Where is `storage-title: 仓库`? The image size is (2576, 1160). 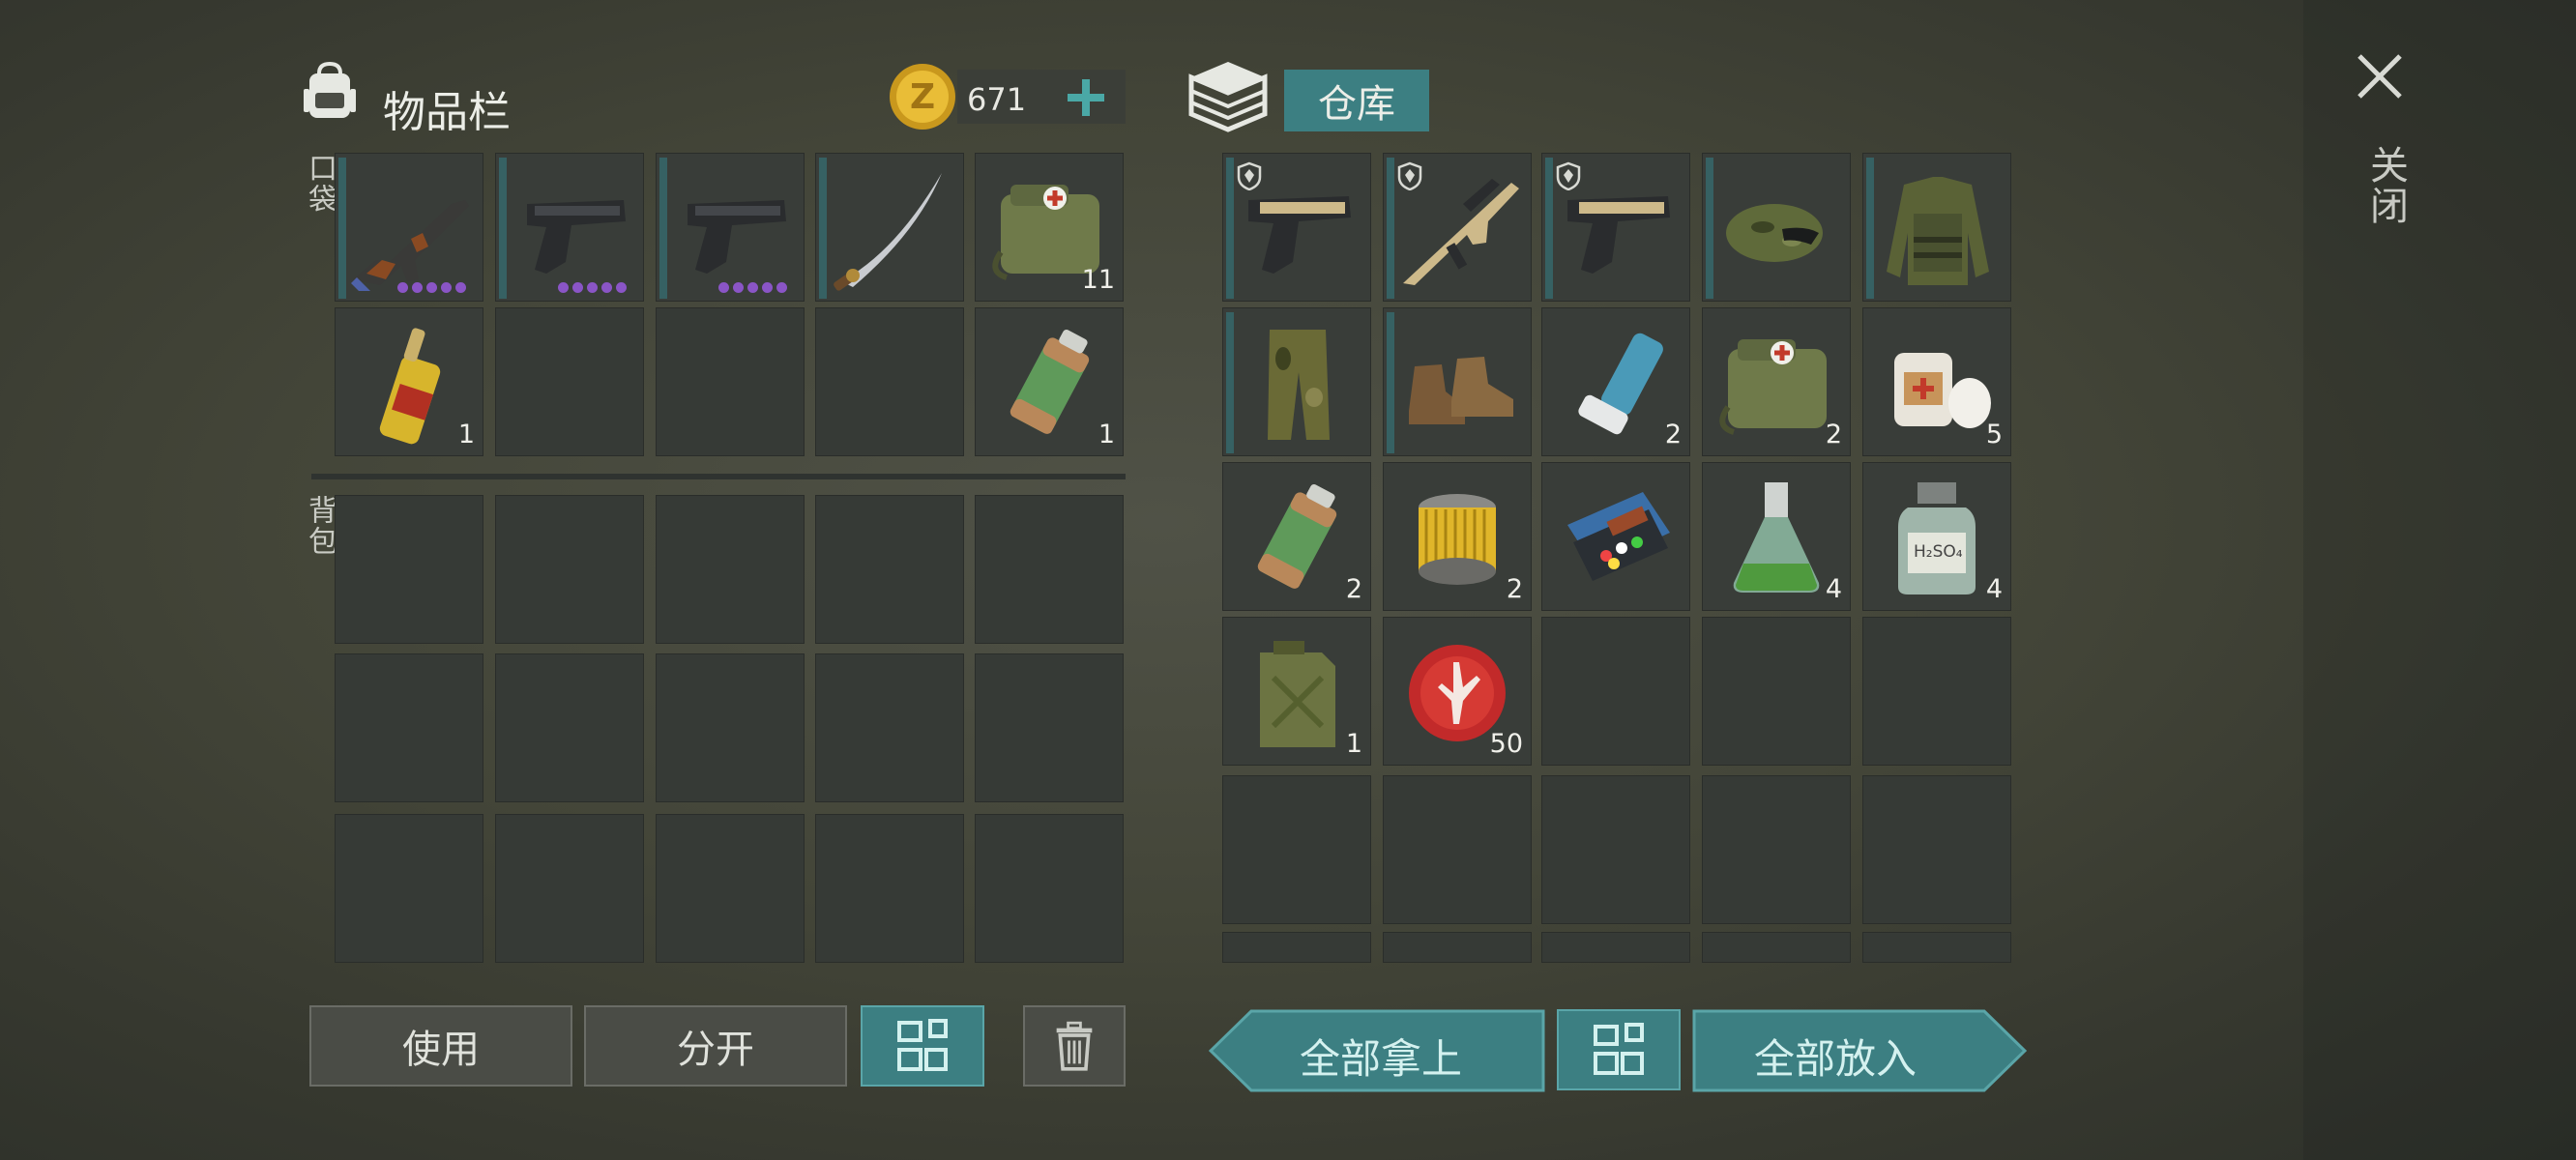 storage-title: 仓库 is located at coordinates (1356, 105).